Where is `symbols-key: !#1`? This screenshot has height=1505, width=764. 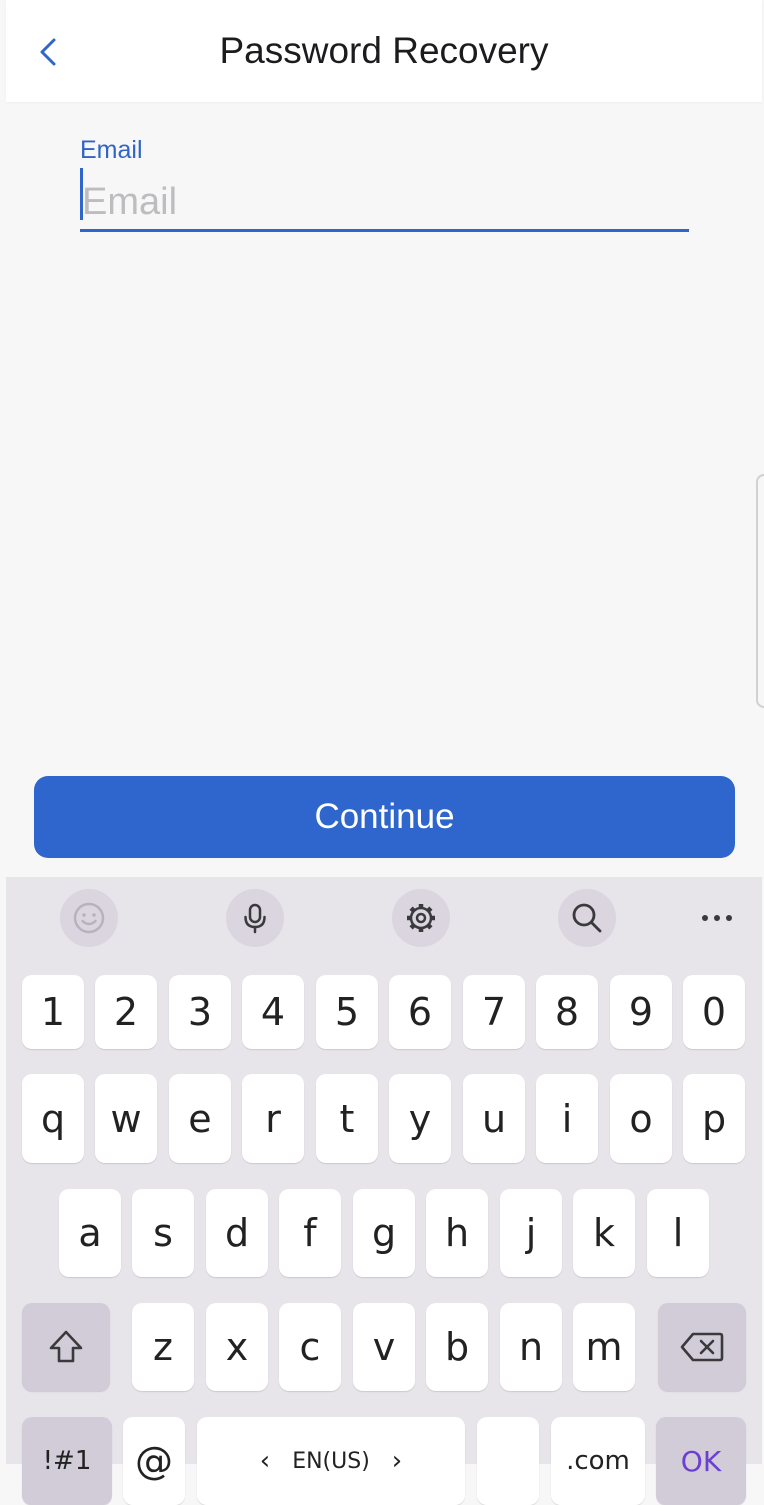
symbols-key: !#1 is located at coordinates (67, 1461).